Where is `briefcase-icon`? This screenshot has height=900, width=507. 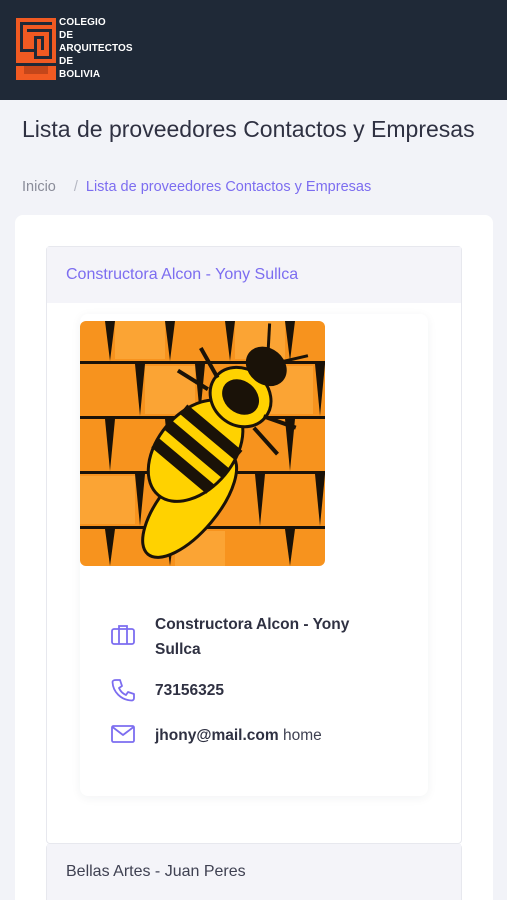 briefcase-icon is located at coordinates (123, 635).